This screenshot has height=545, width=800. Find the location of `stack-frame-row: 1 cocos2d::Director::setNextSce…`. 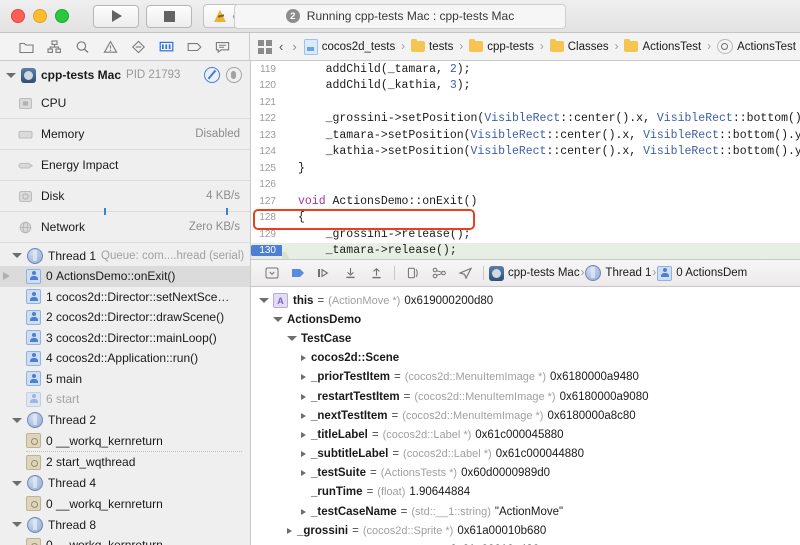

stack-frame-row: 1 cocos2d::Director::setNextSce… is located at coordinates (125, 297).